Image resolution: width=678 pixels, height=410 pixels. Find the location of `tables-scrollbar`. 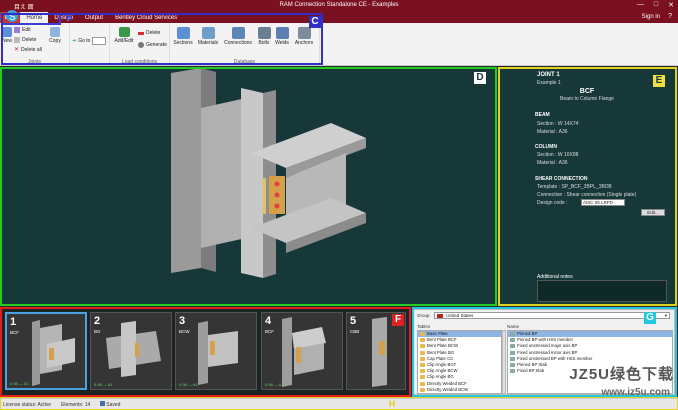

tables-scrollbar is located at coordinates (504, 362).